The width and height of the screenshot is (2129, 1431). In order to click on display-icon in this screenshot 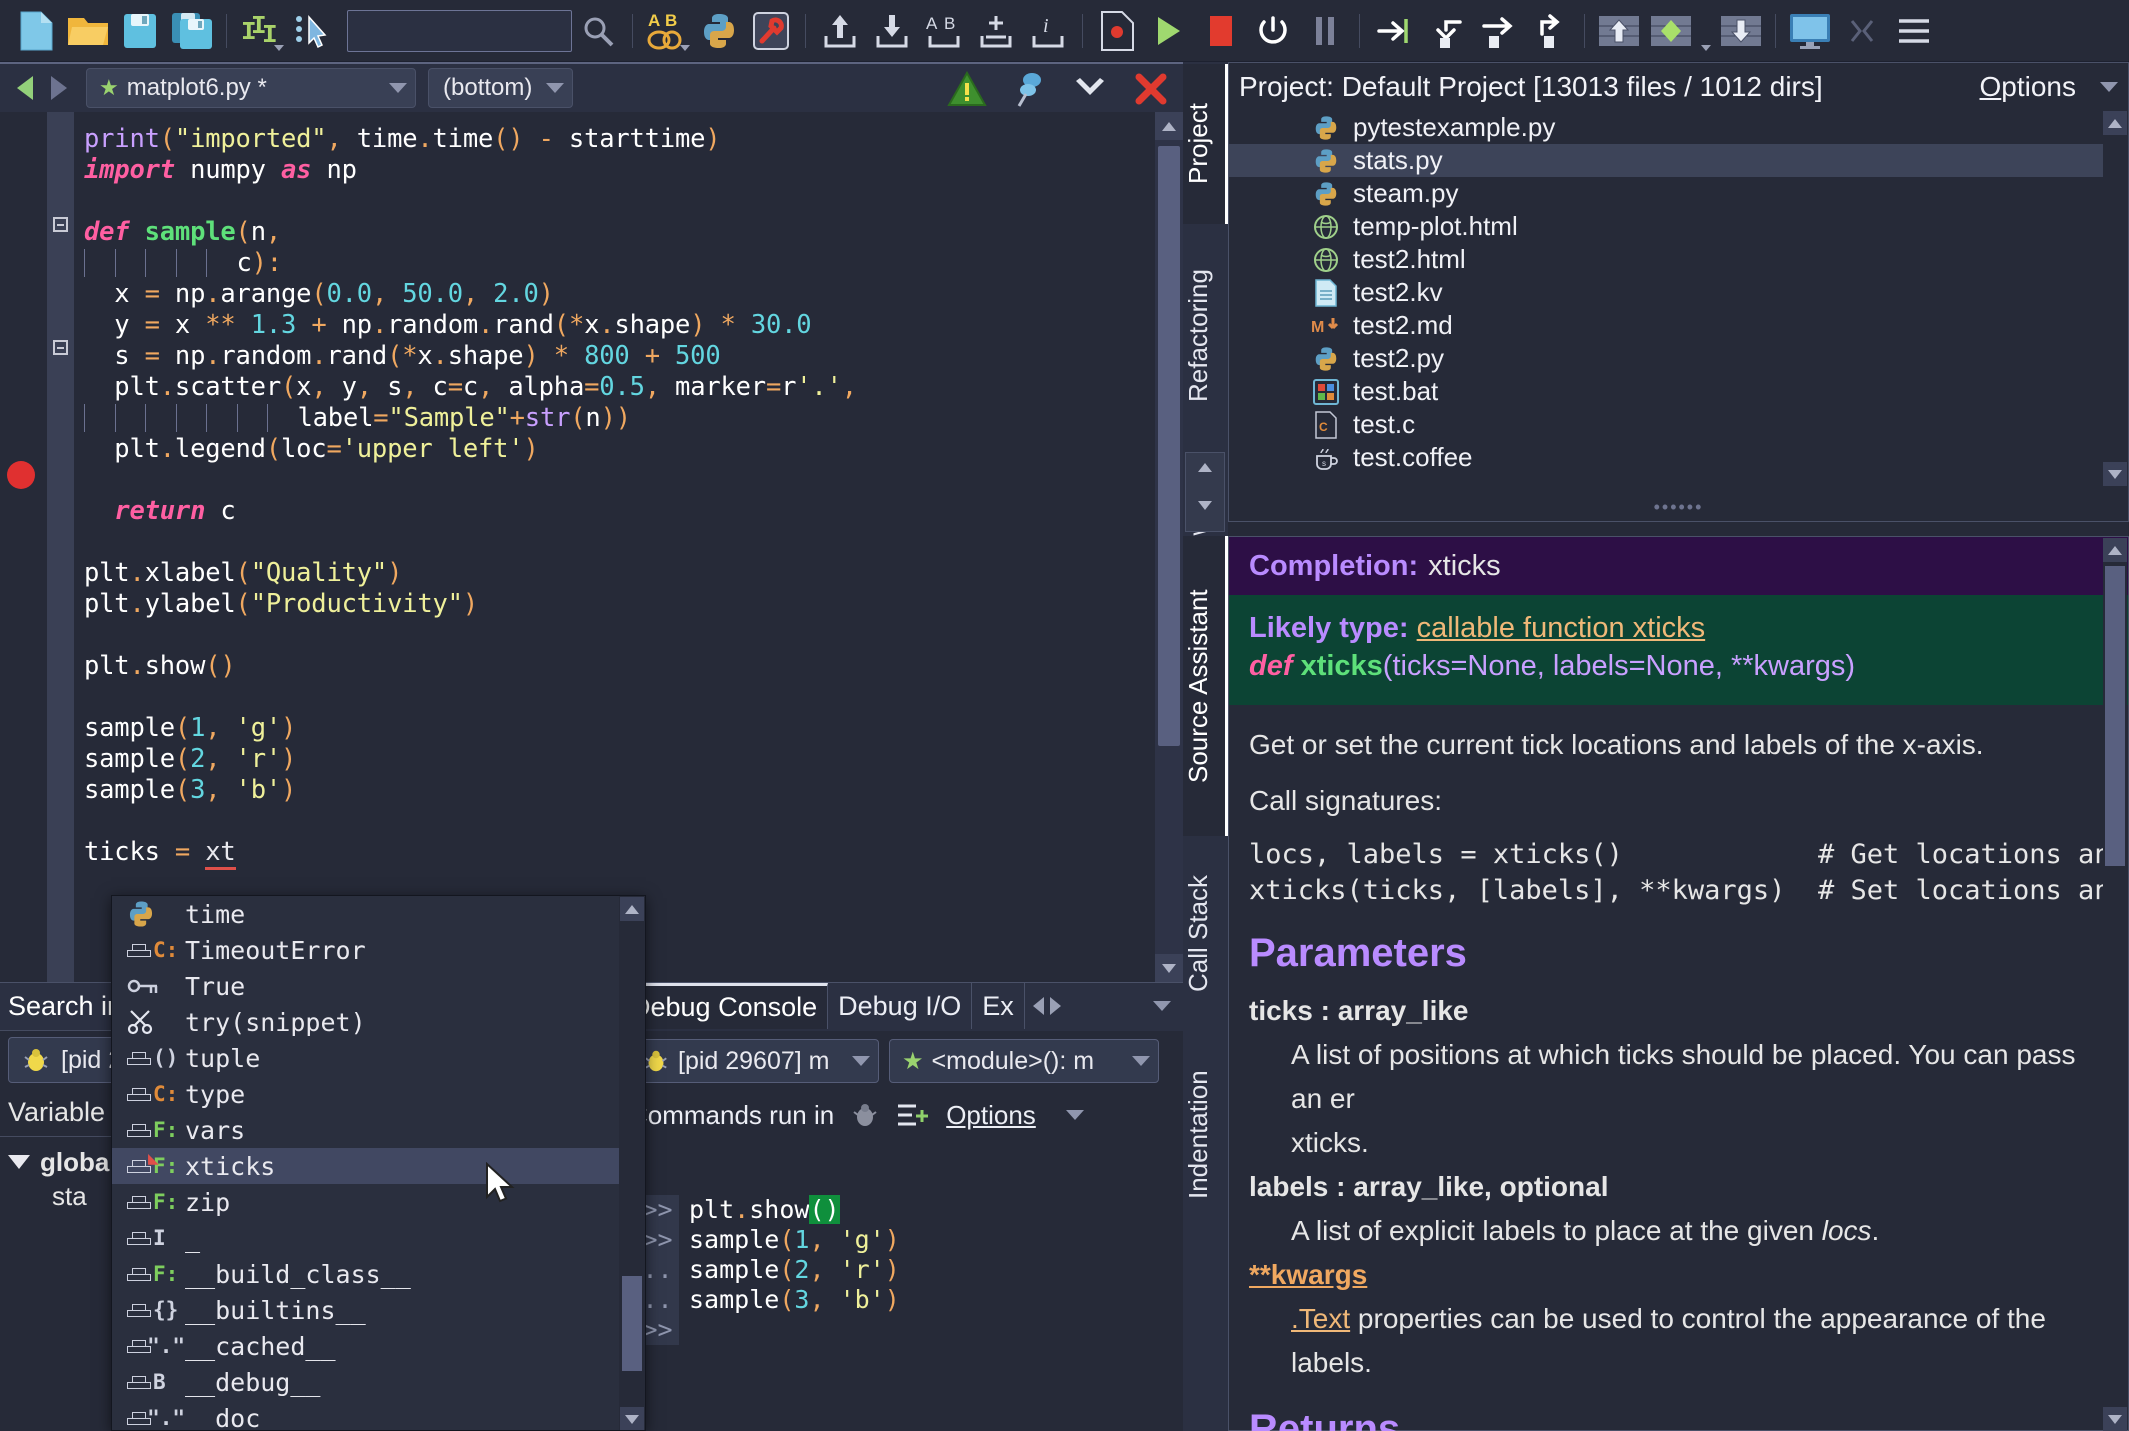, I will do `click(1810, 31)`.